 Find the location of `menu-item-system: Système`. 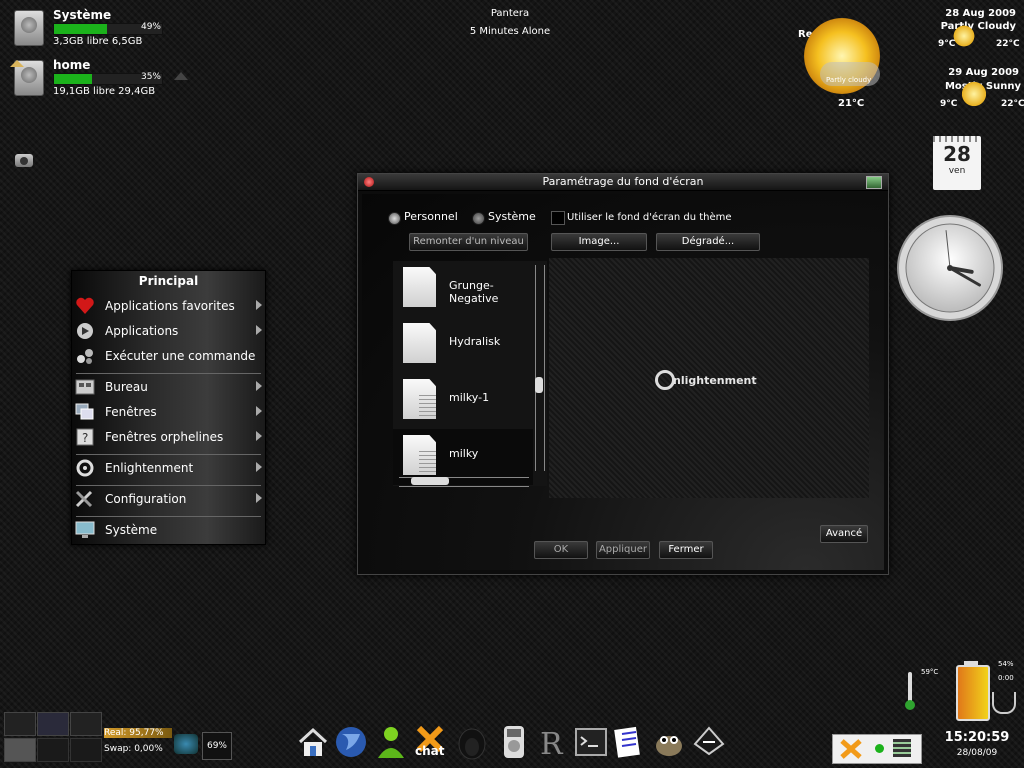

menu-item-system: Système is located at coordinates (168, 530).